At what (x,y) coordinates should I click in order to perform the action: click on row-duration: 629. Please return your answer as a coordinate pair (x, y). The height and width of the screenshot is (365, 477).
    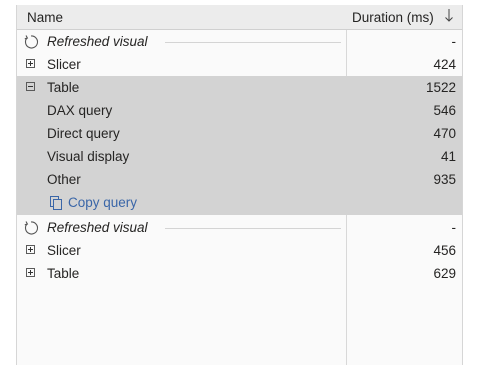
    Looking at the image, I should click on (444, 273).